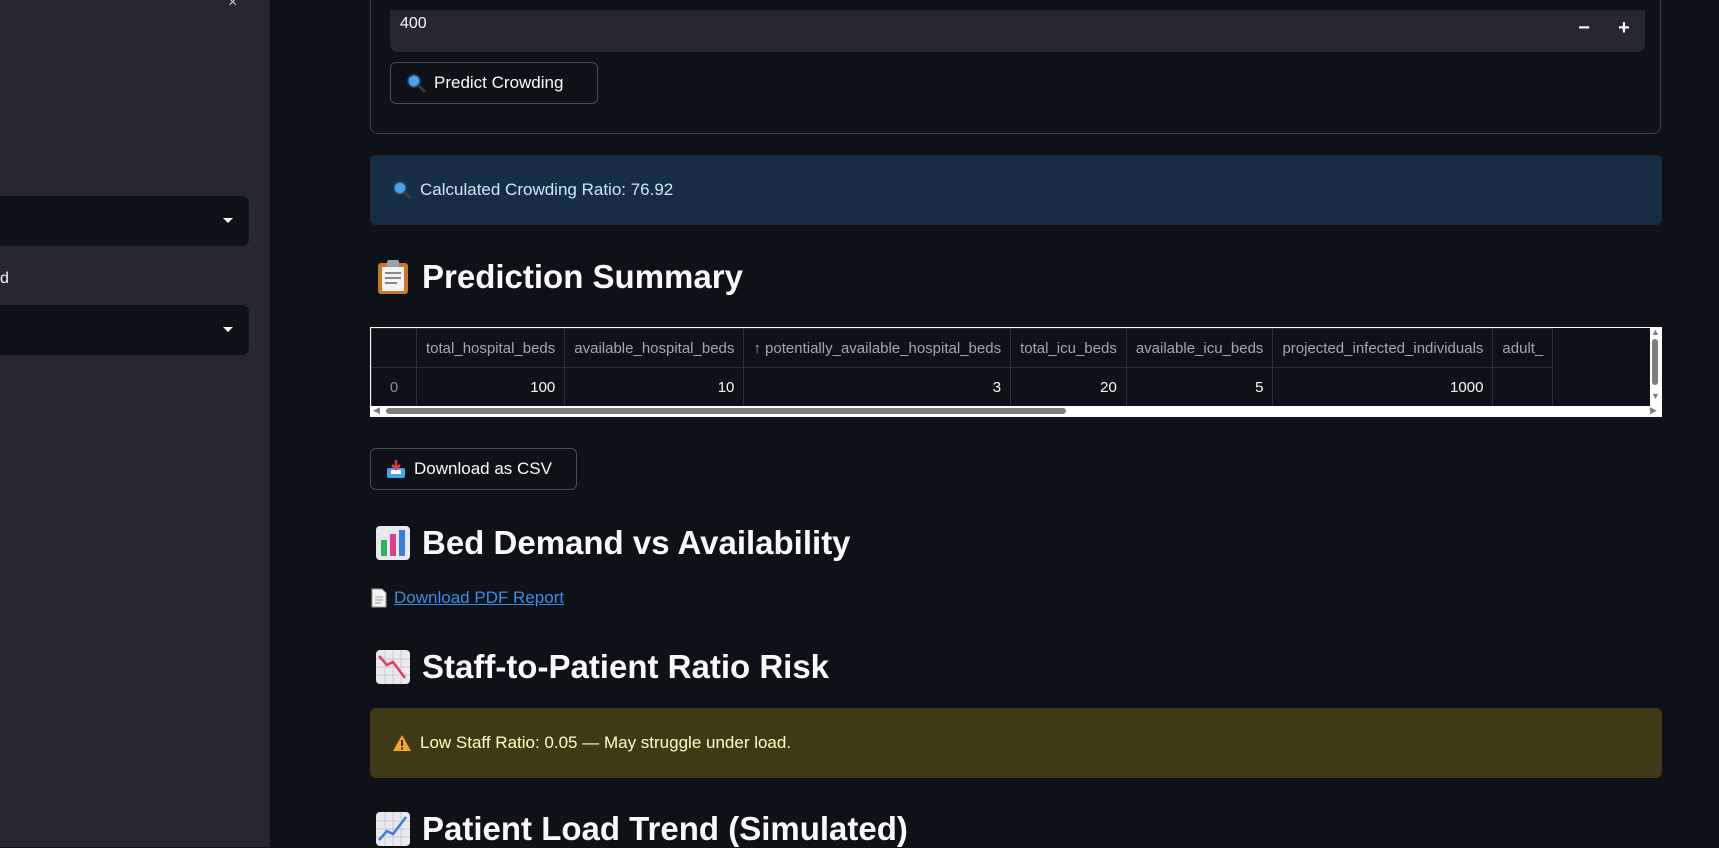 This screenshot has height=848, width=1719. I want to click on column-header: total_icu_beds, so click(1068, 348).